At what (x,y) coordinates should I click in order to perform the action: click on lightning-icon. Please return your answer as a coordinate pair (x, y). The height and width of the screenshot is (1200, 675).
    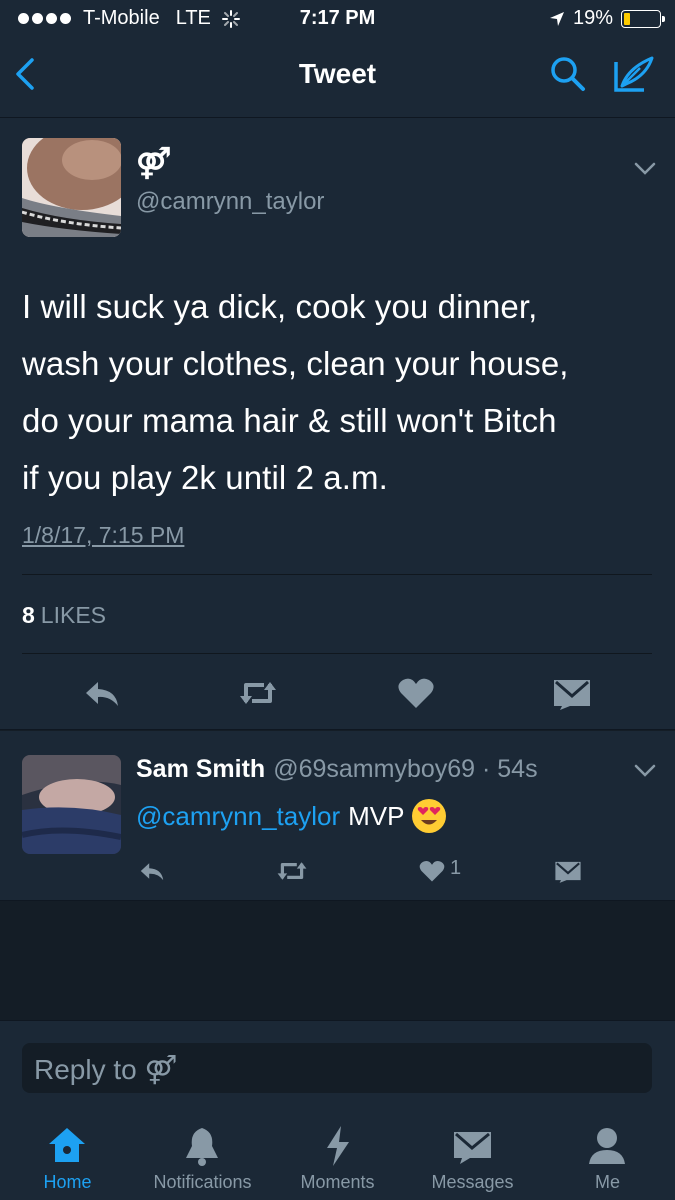
    Looking at the image, I should click on (338, 1146).